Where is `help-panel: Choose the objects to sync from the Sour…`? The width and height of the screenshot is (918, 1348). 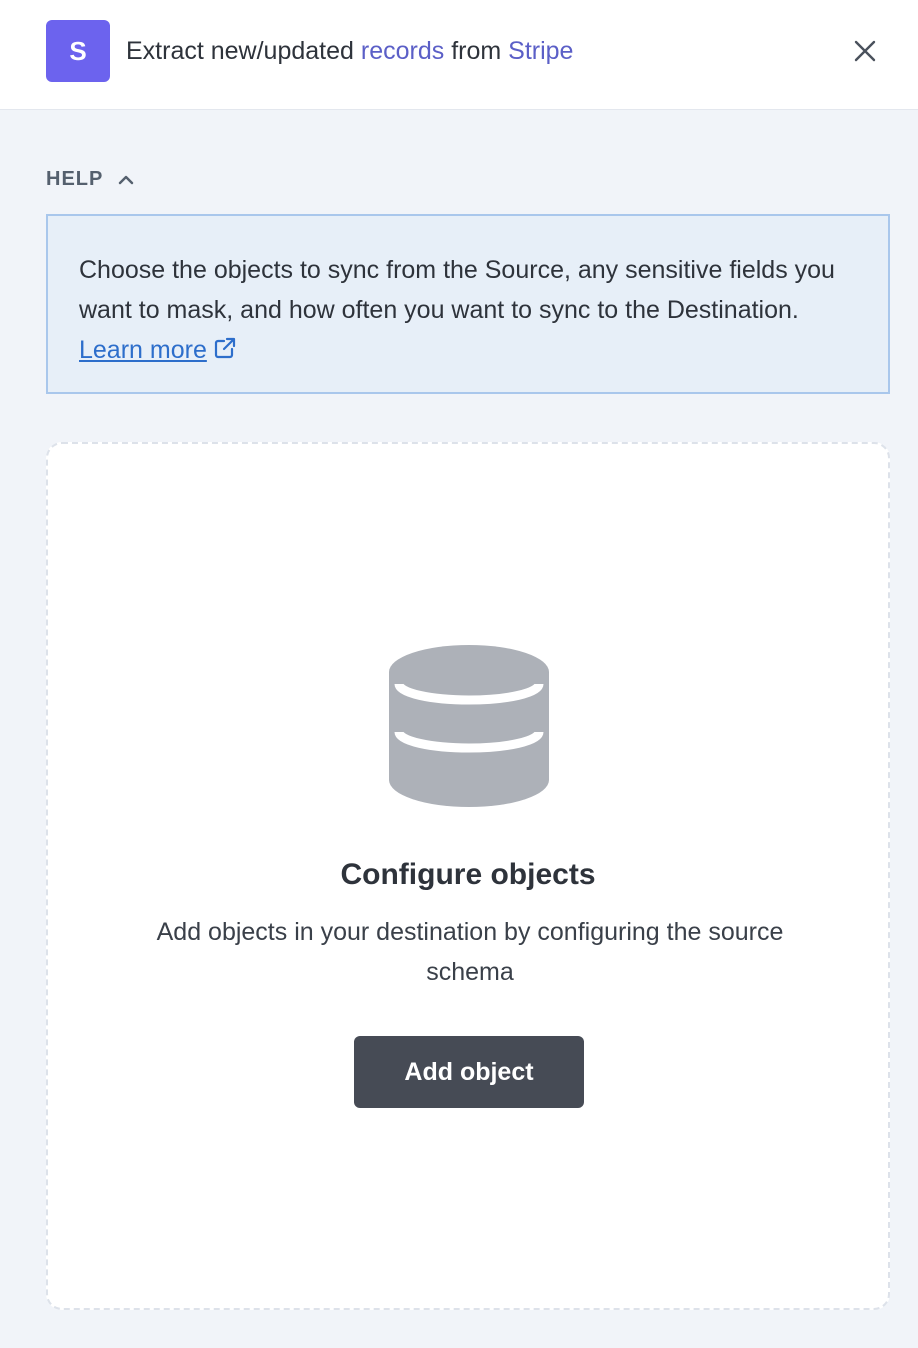
help-panel: Choose the objects to sync from the Sour… is located at coordinates (468, 304).